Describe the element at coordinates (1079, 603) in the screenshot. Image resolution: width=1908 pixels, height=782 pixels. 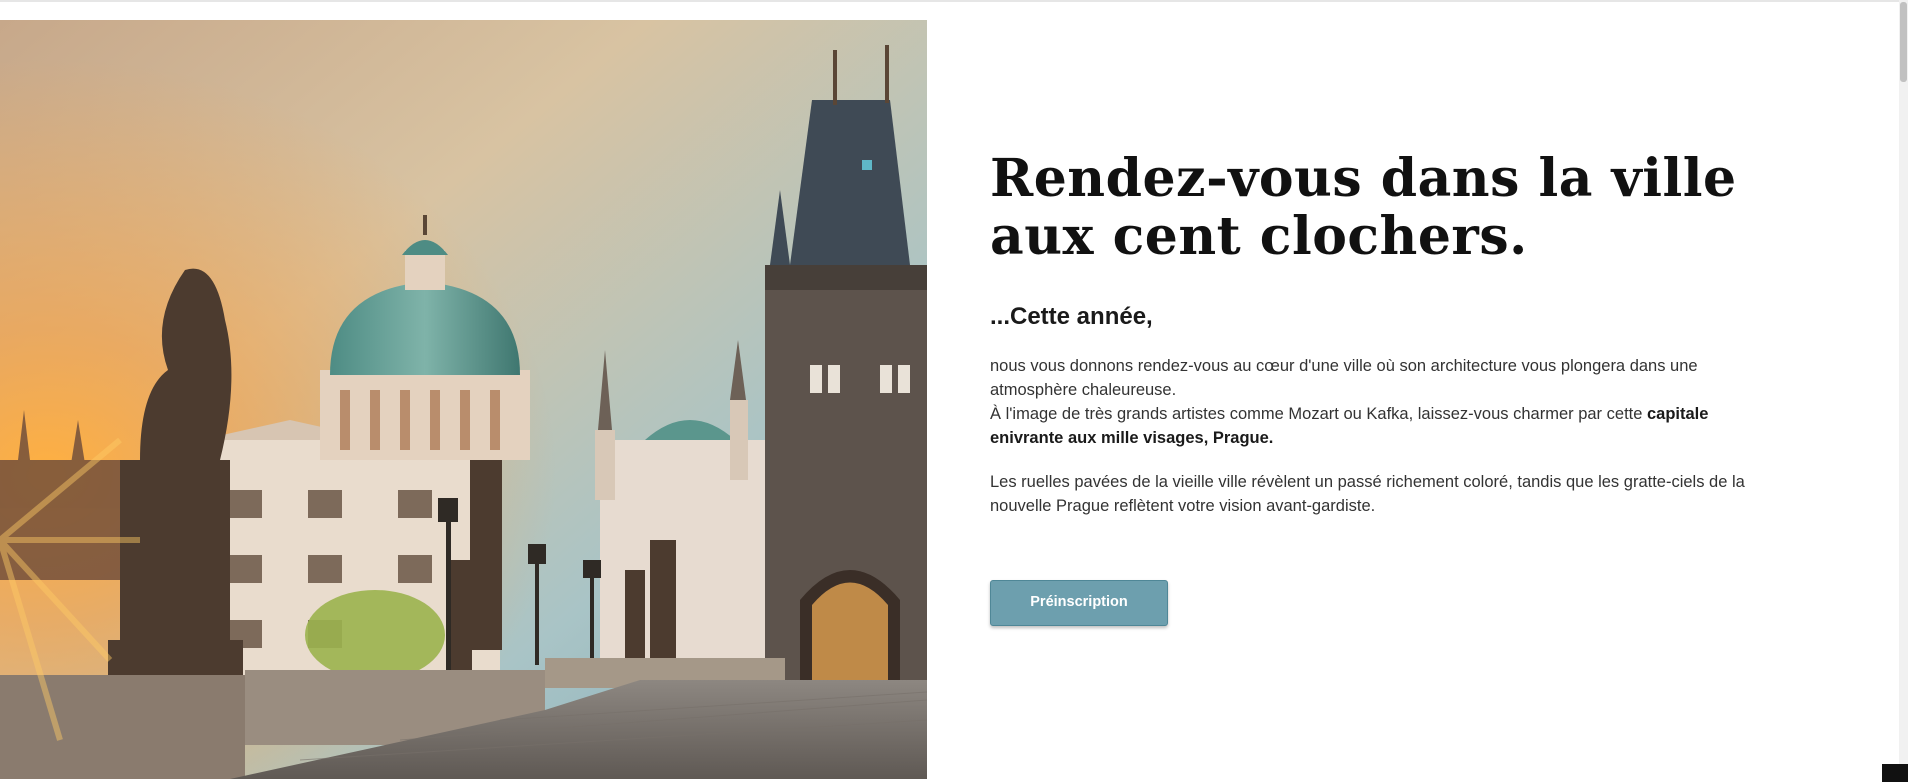
I see `preinscription-button: Préinscription` at that location.